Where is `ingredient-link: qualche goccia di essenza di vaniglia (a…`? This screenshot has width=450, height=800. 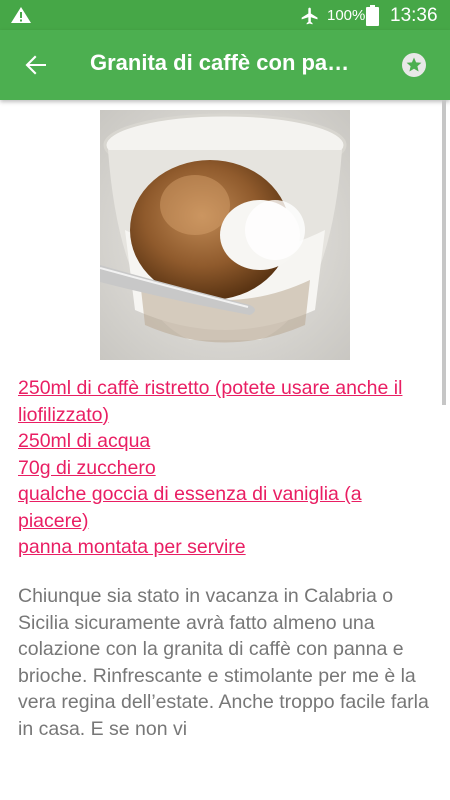 ingredient-link: qualche goccia di essenza di vaniglia (a… is located at coordinates (223, 507).